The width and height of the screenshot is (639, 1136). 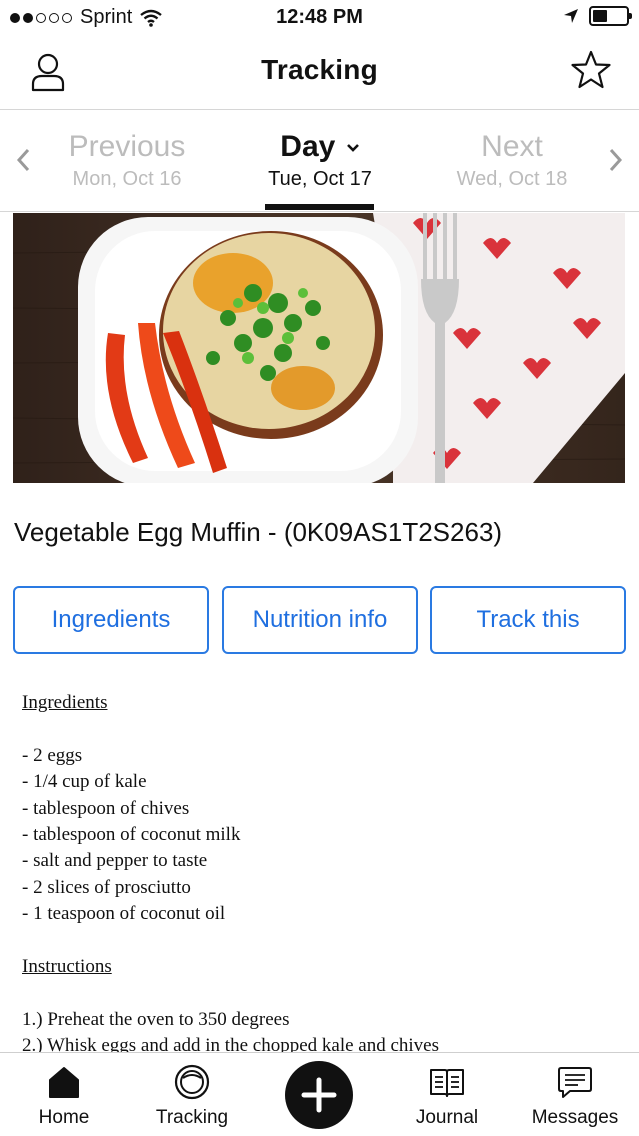 I want to click on navigation-bar: Tracking, so click(x=319, y=73).